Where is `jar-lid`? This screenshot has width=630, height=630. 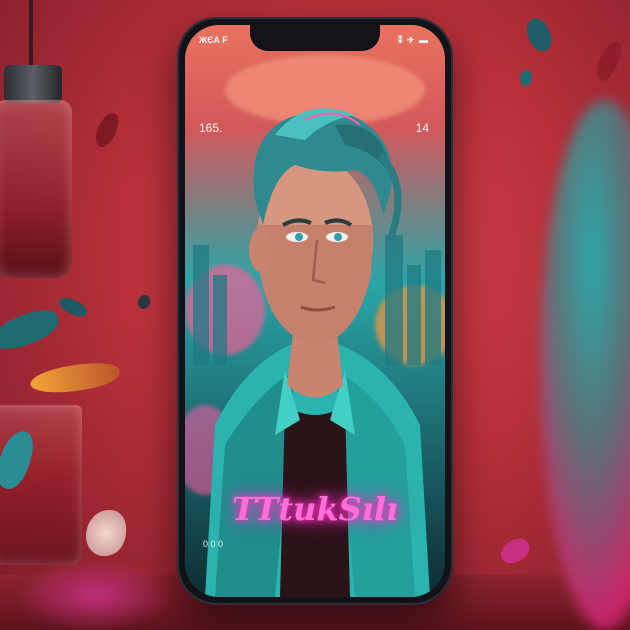
jar-lid is located at coordinates (33, 84).